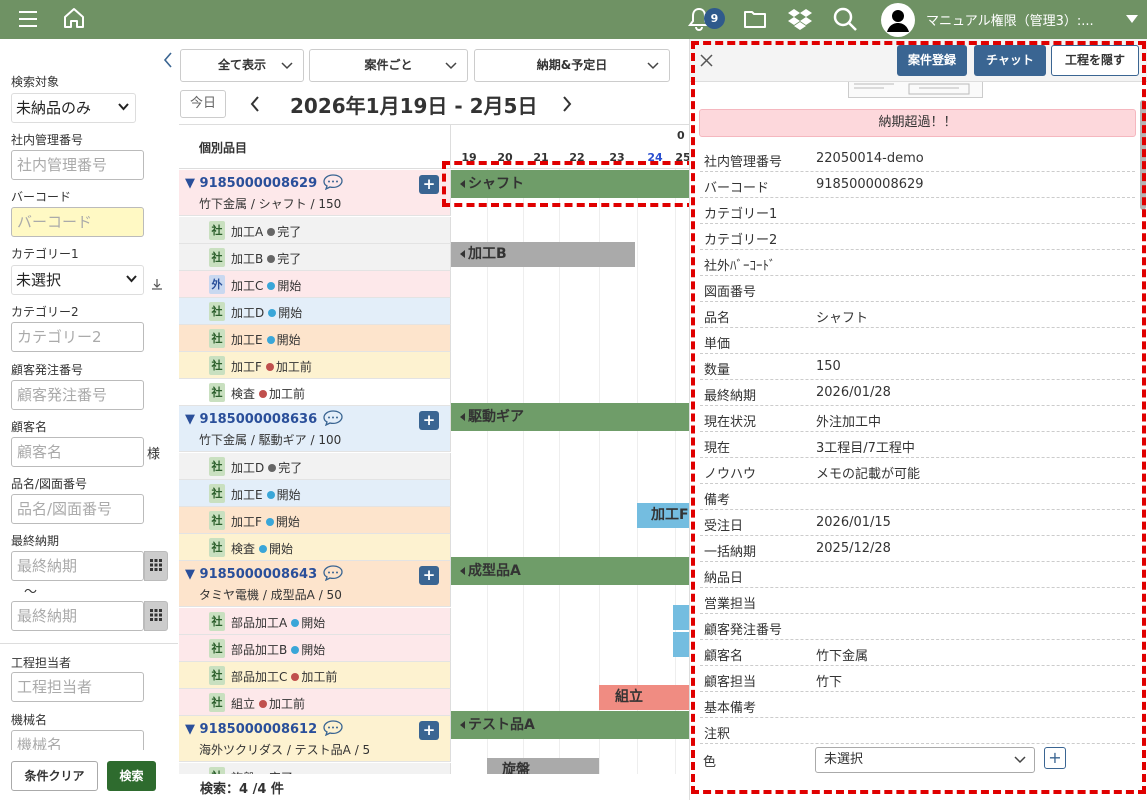 The width and height of the screenshot is (1147, 800). I want to click on category1-select: 未選択, so click(77, 280).